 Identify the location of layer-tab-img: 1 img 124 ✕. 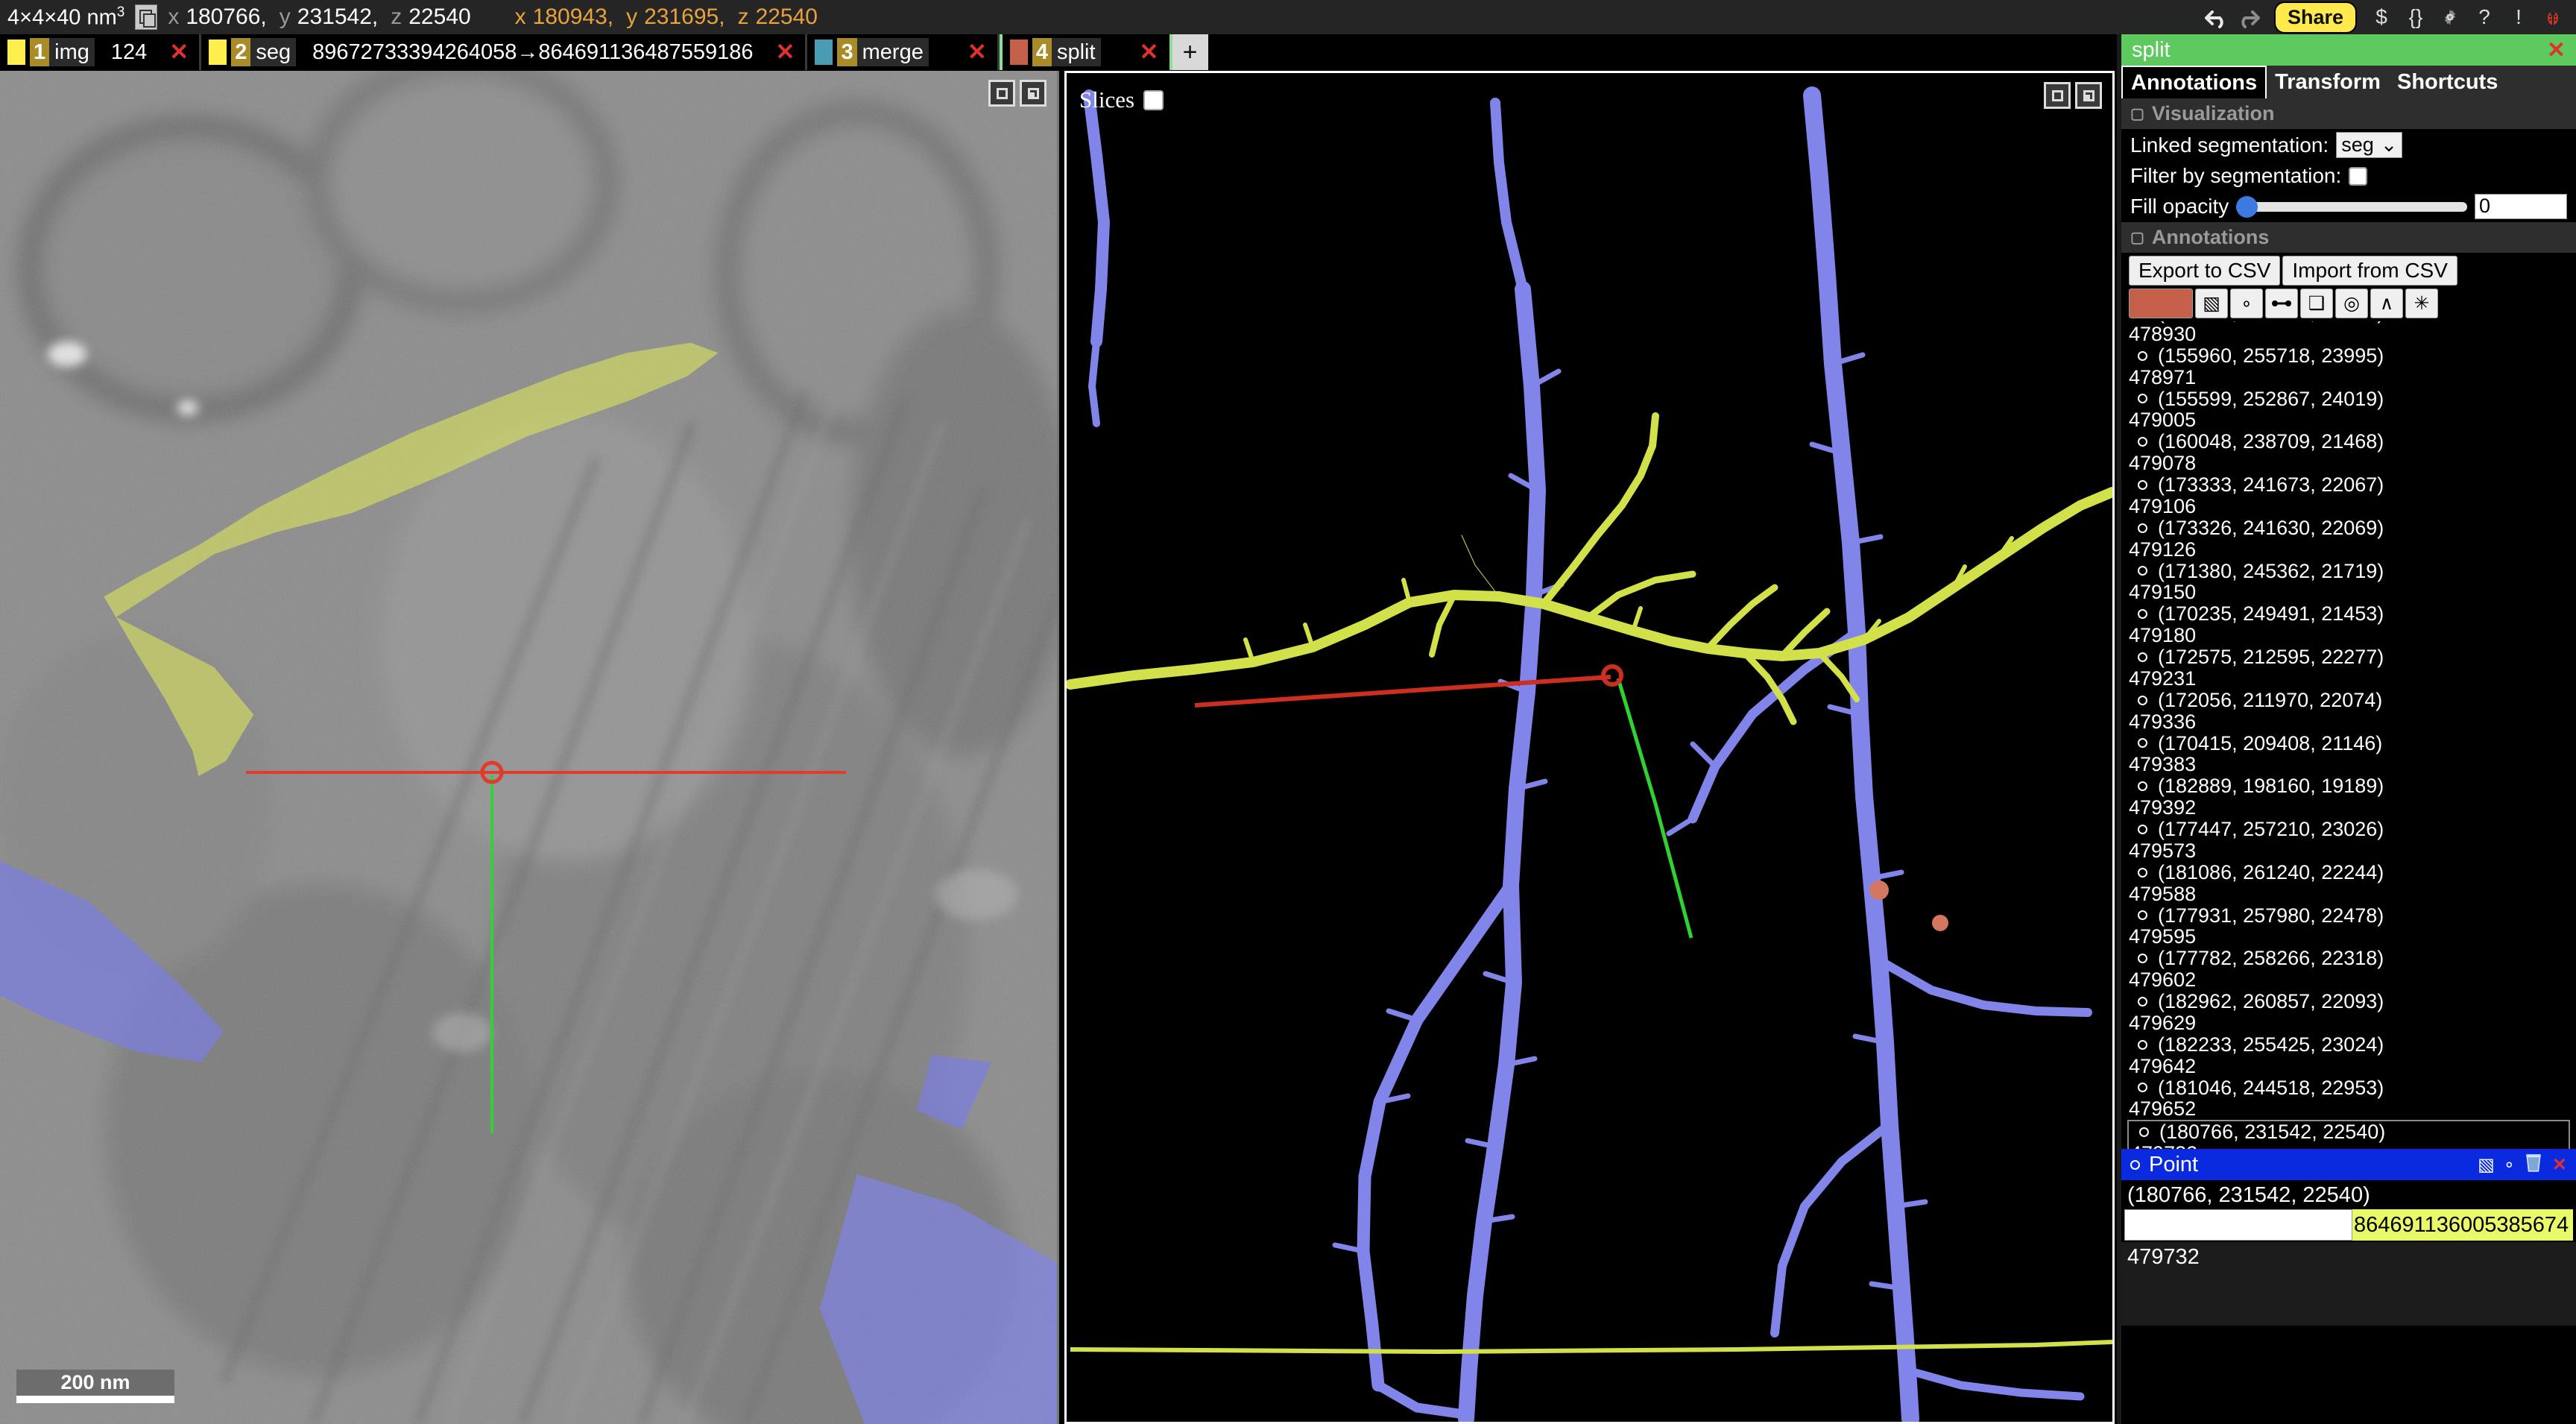
(101, 52).